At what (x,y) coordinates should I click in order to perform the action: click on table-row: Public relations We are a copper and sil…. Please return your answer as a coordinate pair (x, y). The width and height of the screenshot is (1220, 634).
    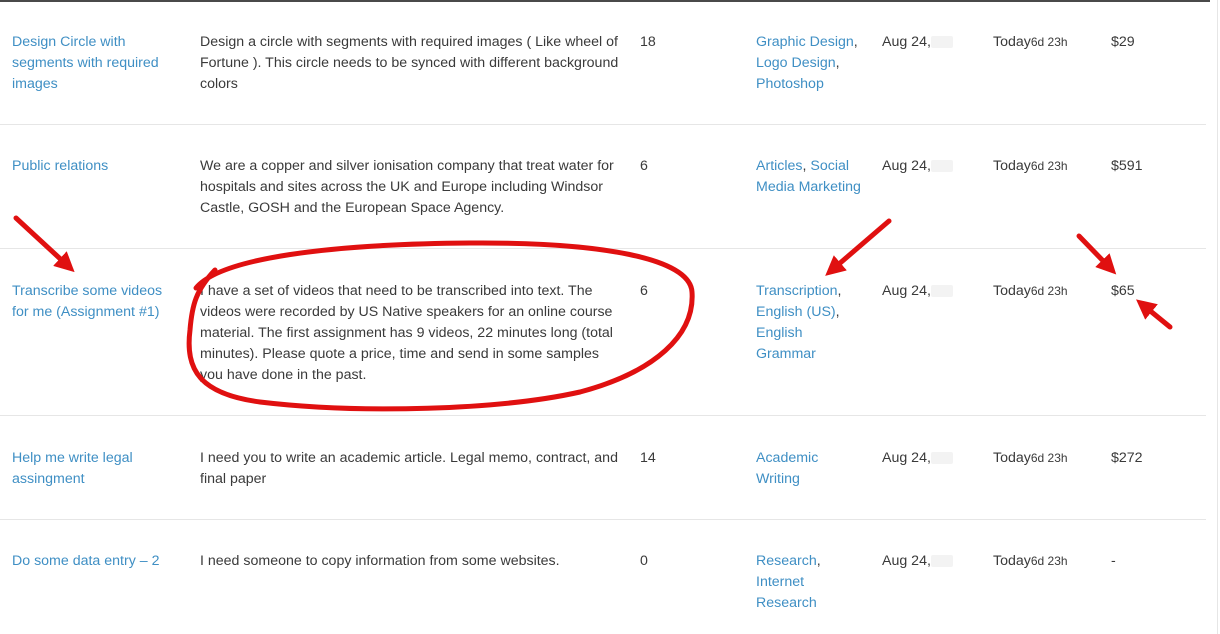
    Looking at the image, I should click on (603, 202).